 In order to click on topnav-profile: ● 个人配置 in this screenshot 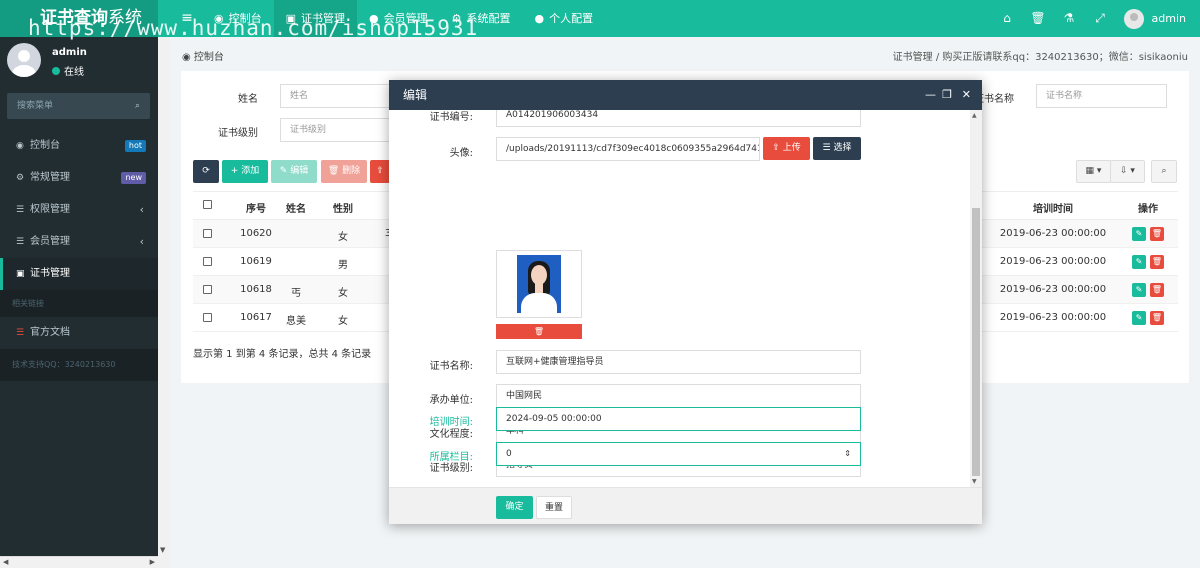, I will do `click(564, 18)`.